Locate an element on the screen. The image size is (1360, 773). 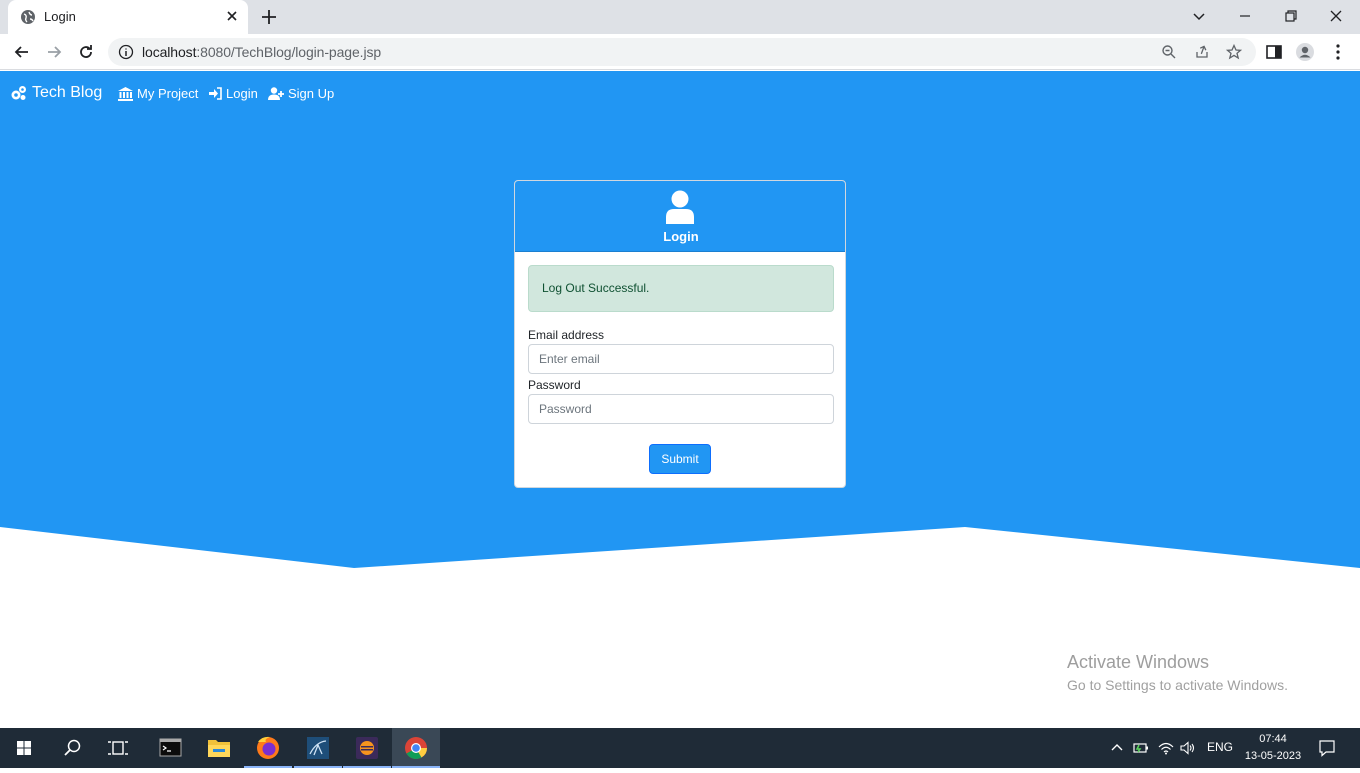
taskbar-mysql-workbench is located at coordinates (318, 748).